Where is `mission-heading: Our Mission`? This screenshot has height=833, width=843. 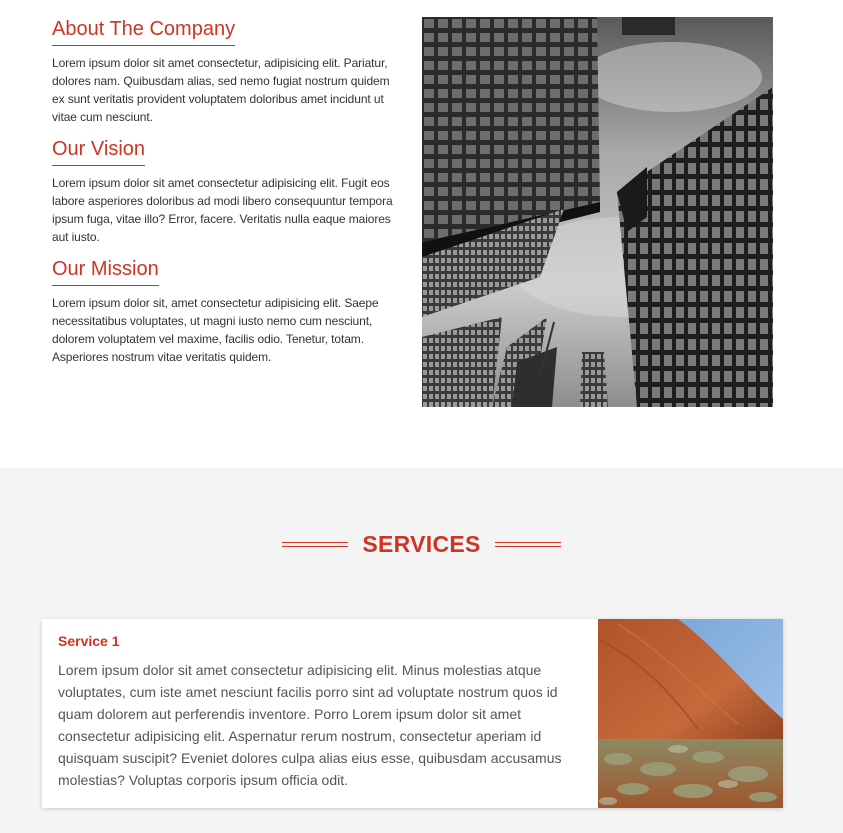
mission-heading: Our Mission is located at coordinates (105, 271).